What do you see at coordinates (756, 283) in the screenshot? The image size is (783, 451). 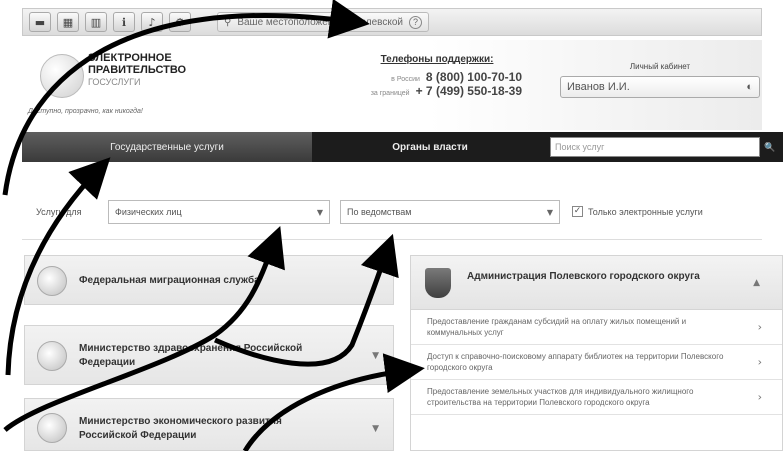 I see `chevron-up-icon: ▲` at bounding box center [756, 283].